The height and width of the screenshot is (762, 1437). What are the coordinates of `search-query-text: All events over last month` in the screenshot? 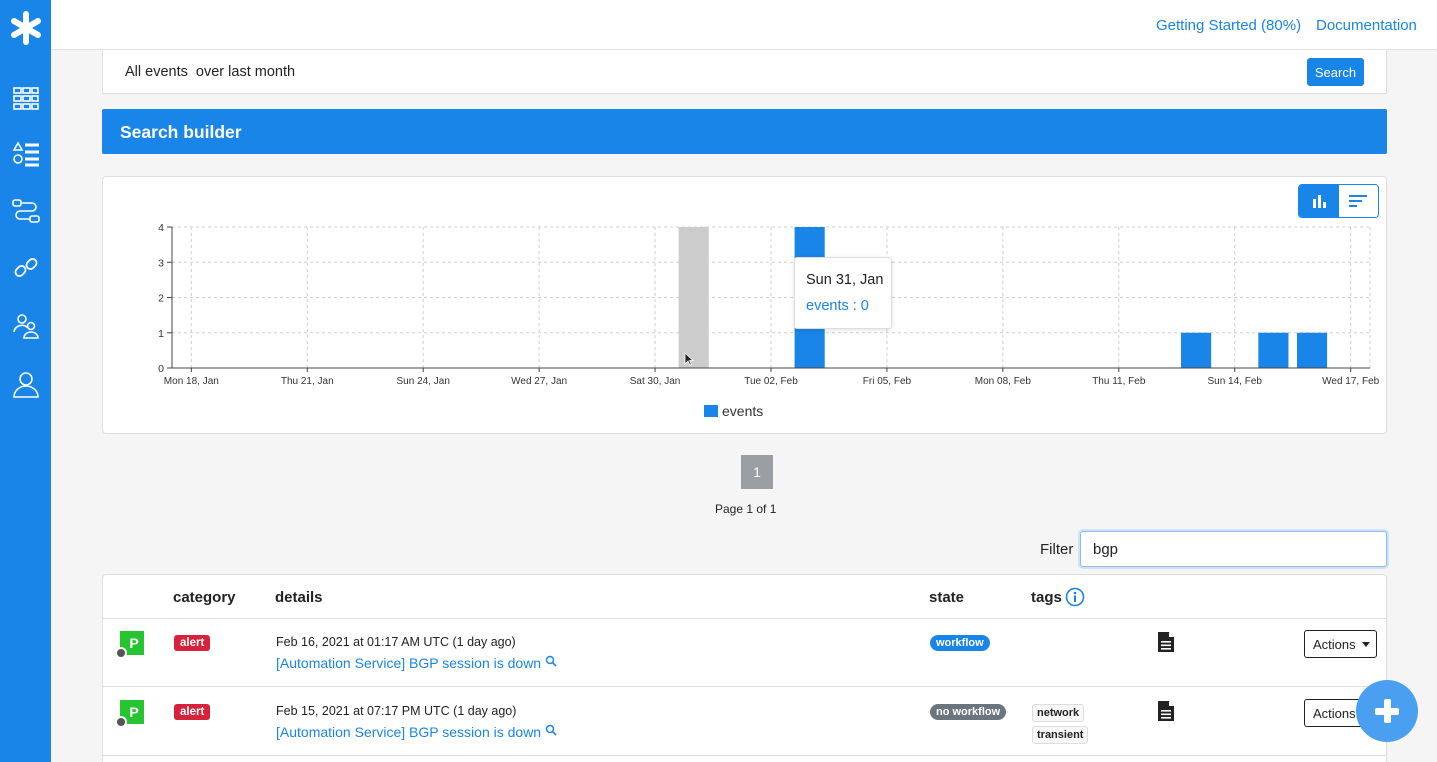 It's located at (210, 72).